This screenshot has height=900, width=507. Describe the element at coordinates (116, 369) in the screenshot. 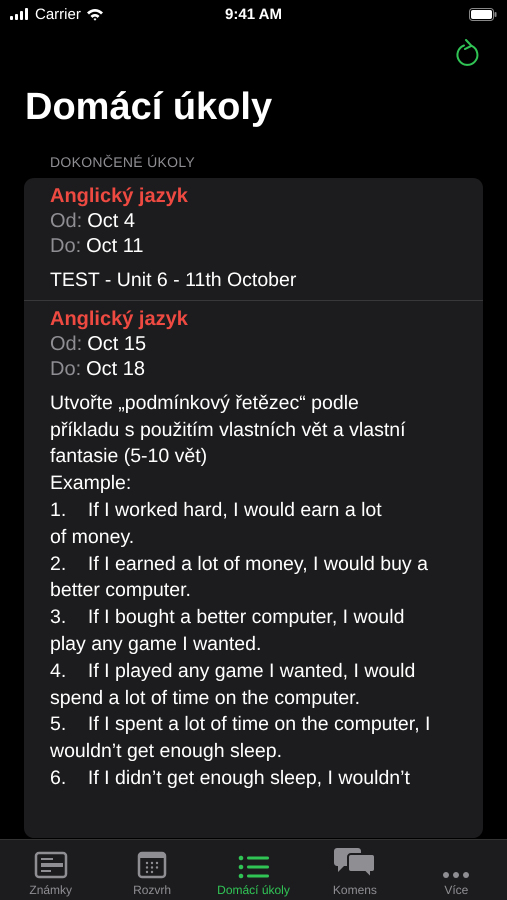

I see `date-value: Oct 18` at that location.